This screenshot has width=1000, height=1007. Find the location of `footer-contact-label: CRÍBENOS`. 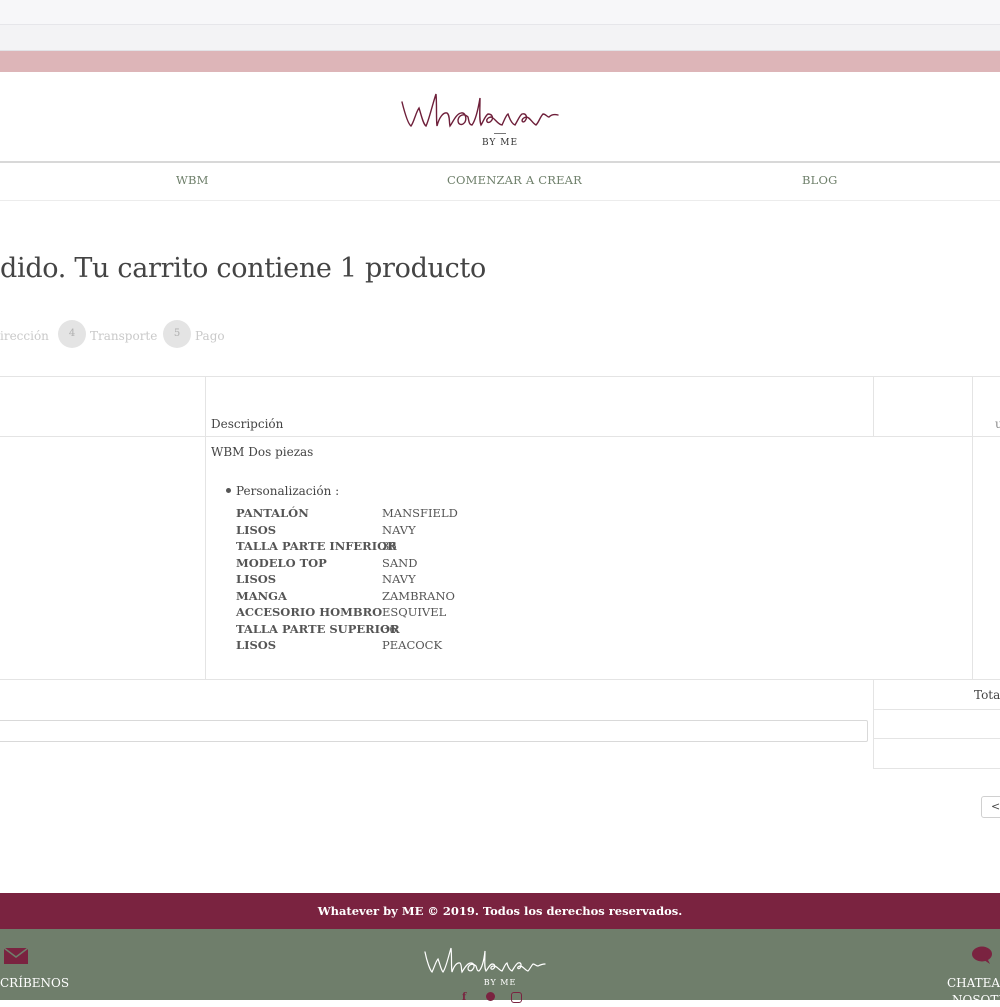

footer-contact-label: CRÍBENOS is located at coordinates (34, 983).